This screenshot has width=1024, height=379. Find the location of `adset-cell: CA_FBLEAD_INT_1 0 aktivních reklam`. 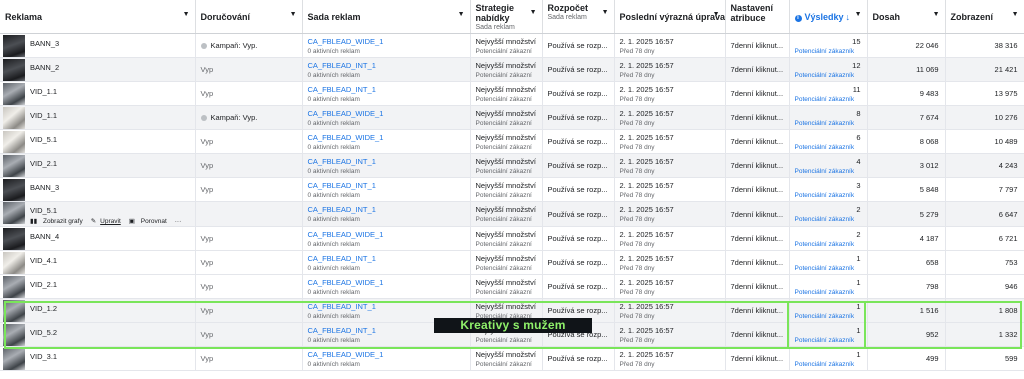

adset-cell: CA_FBLEAD_INT_1 0 aktivních reklam is located at coordinates (386, 69).